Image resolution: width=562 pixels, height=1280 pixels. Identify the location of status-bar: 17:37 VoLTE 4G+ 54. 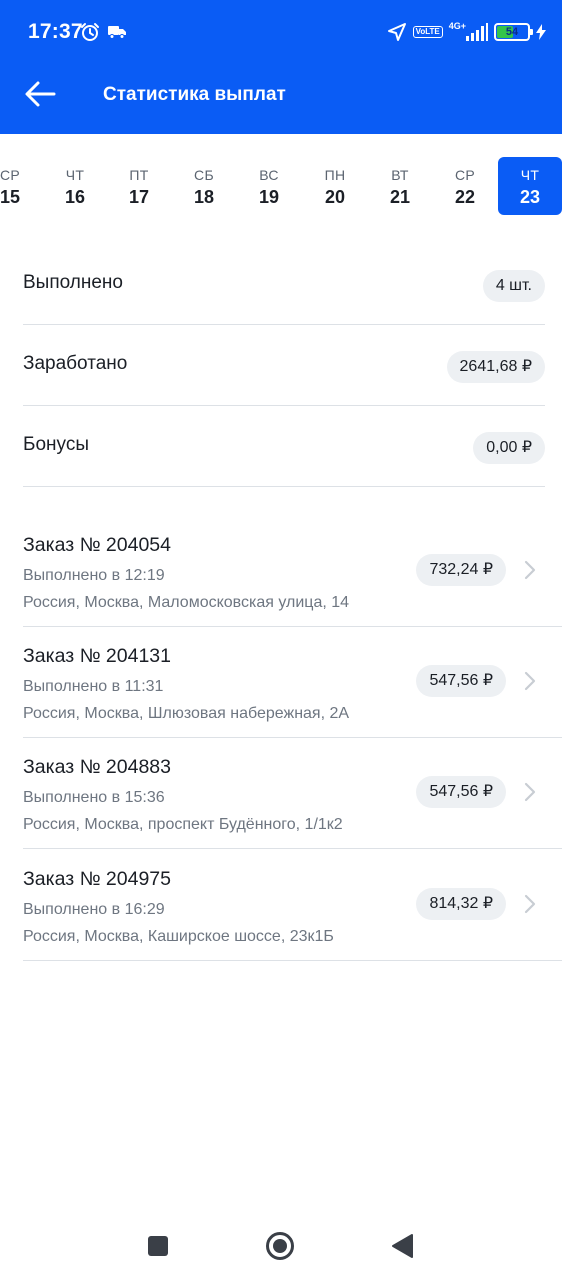
(281, 27).